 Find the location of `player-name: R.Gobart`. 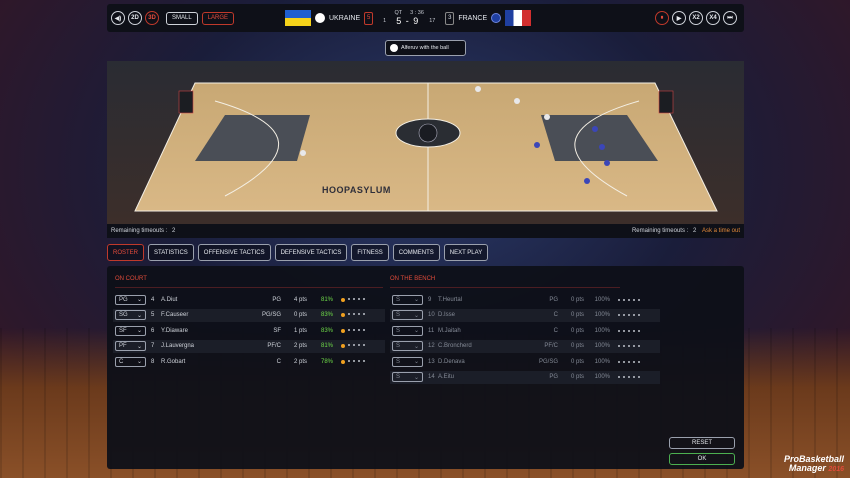

player-name: R.Gobart is located at coordinates (206, 362).